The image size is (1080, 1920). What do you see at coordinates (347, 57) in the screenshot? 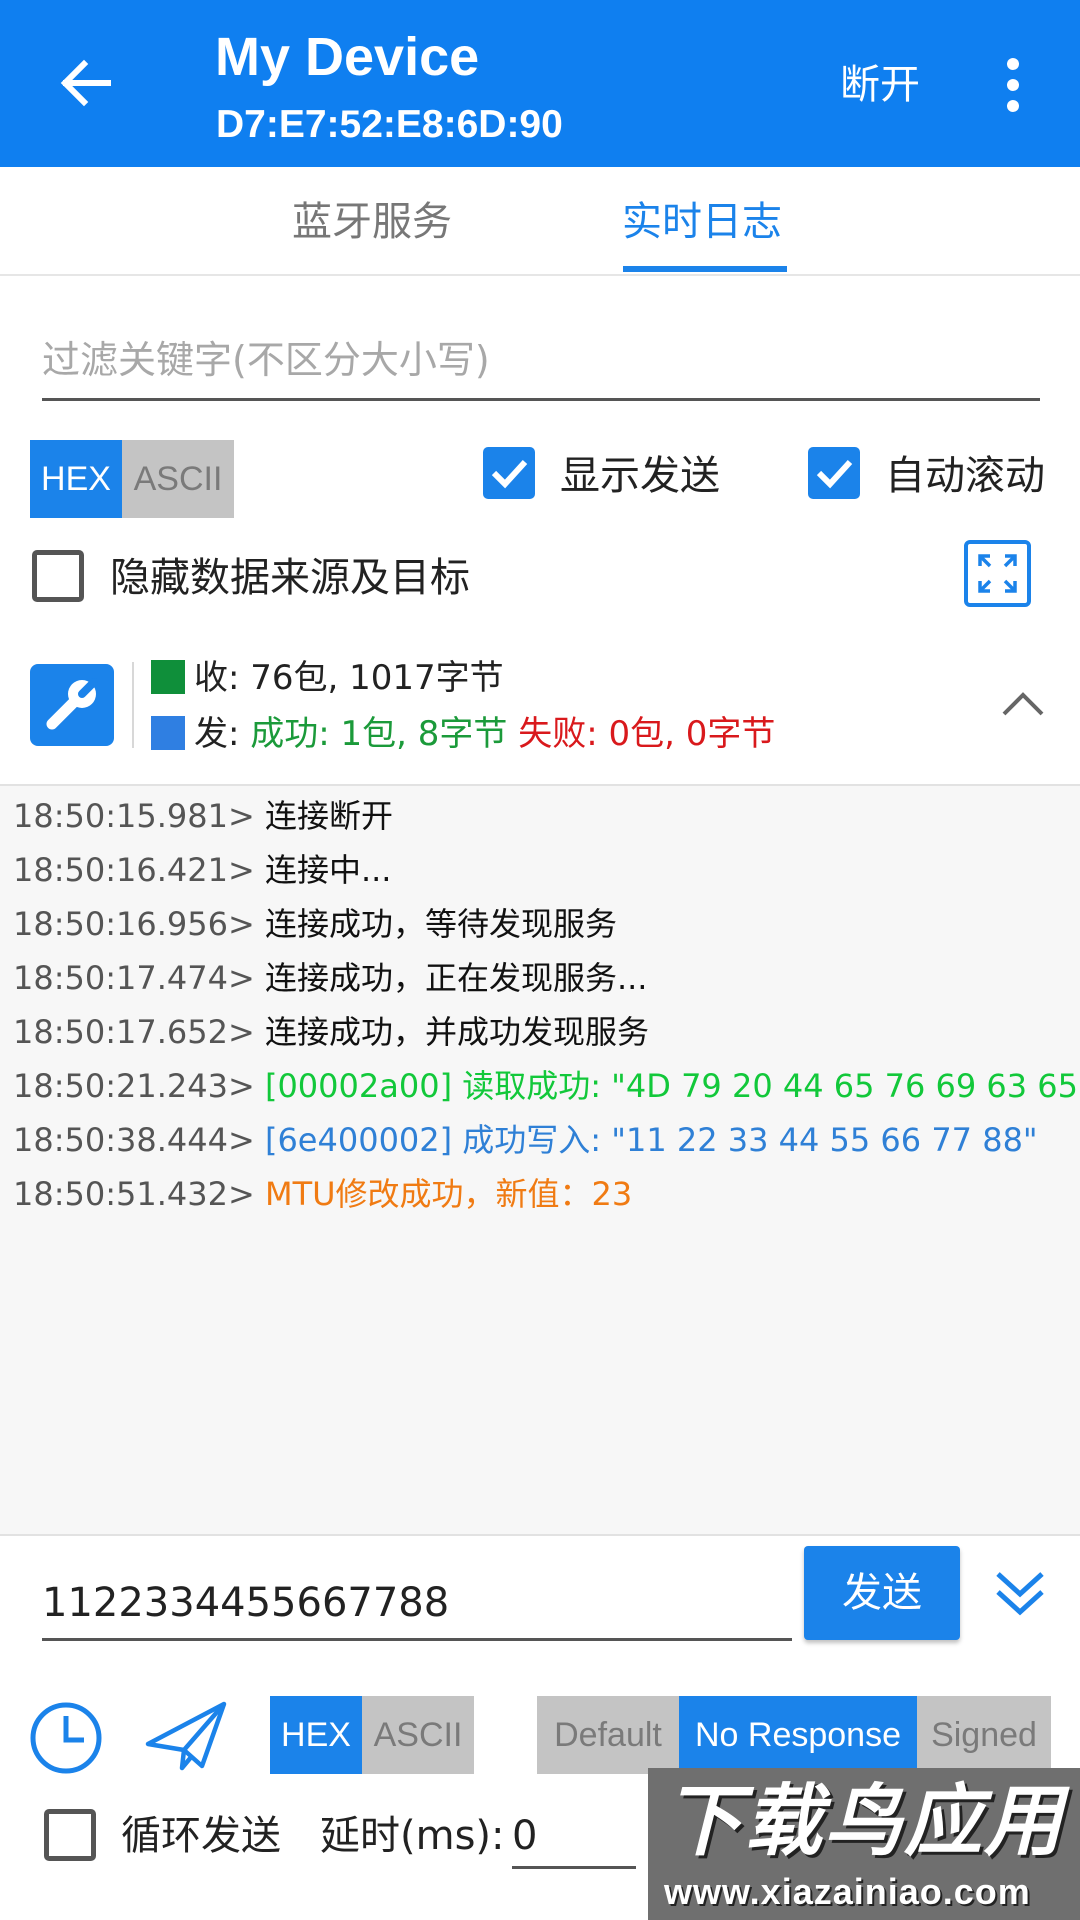
I see `device-name: My Device` at bounding box center [347, 57].